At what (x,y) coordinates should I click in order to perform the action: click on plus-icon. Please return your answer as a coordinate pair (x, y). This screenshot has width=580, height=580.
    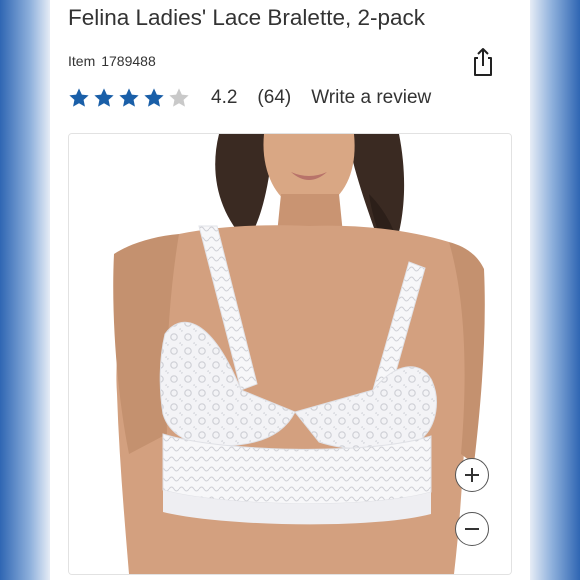
    Looking at the image, I should click on (472, 475).